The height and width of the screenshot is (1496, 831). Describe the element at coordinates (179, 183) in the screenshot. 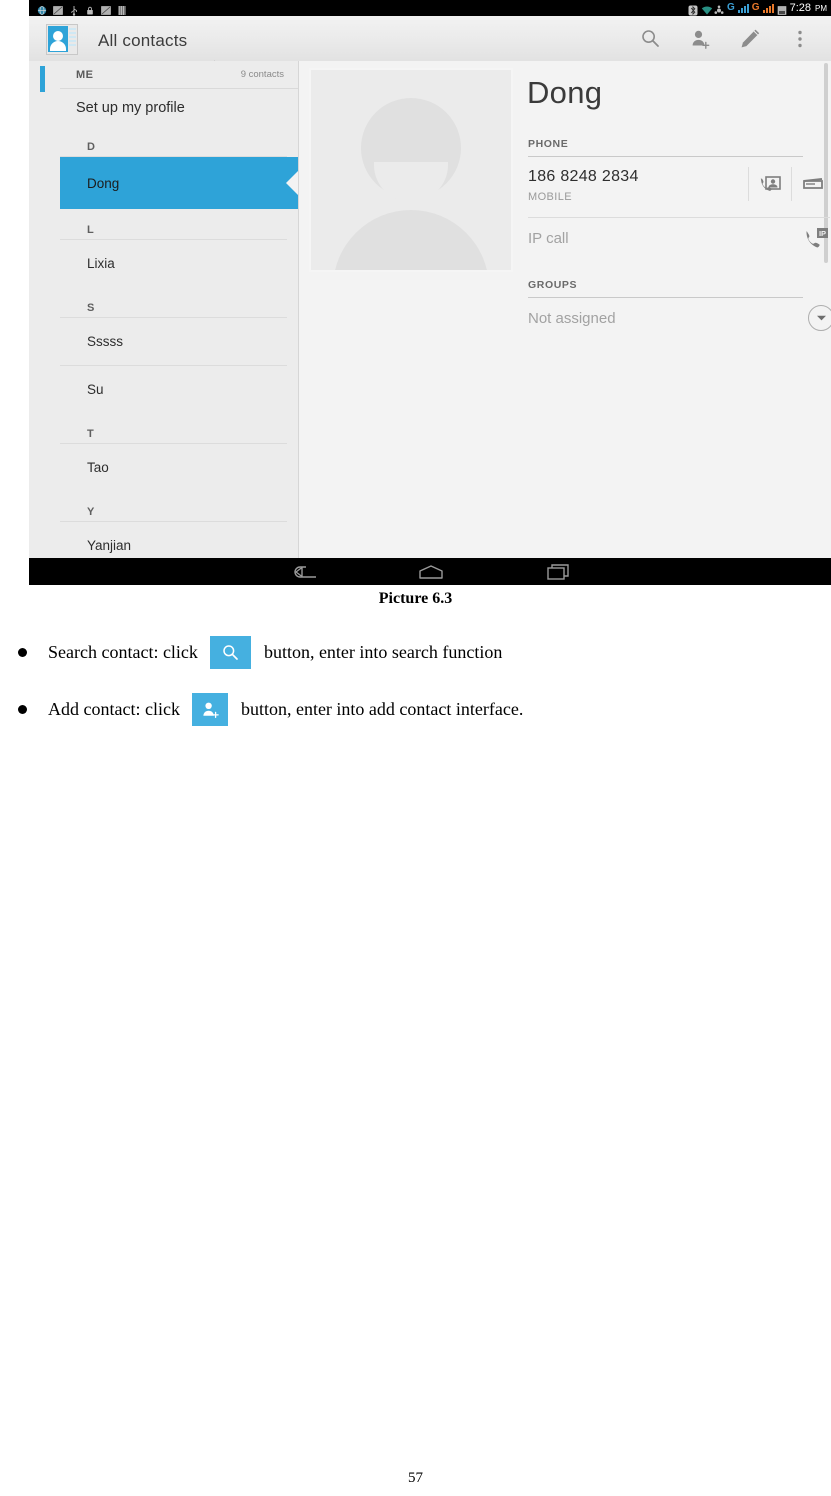

I see `list-item-dong: Dong` at that location.